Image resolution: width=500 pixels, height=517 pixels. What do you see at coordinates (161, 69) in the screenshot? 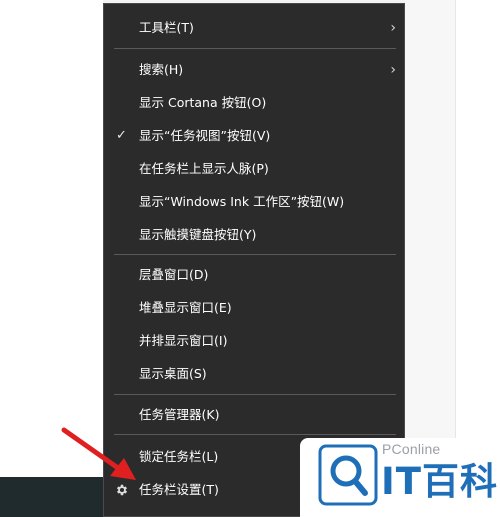
I see `menu-item-label: 搜索(H)` at bounding box center [161, 69].